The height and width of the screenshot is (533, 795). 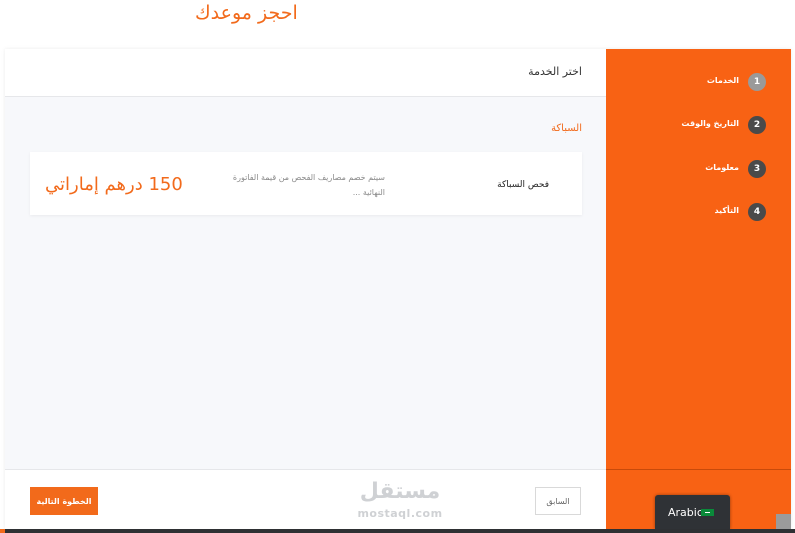 I want to click on step-services: 1 الخدمات, so click(x=681, y=82).